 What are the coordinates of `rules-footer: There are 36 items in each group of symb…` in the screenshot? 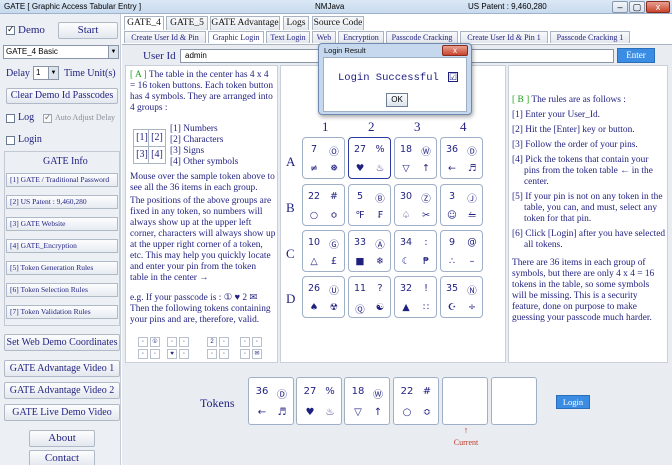 It's located at (583, 290).